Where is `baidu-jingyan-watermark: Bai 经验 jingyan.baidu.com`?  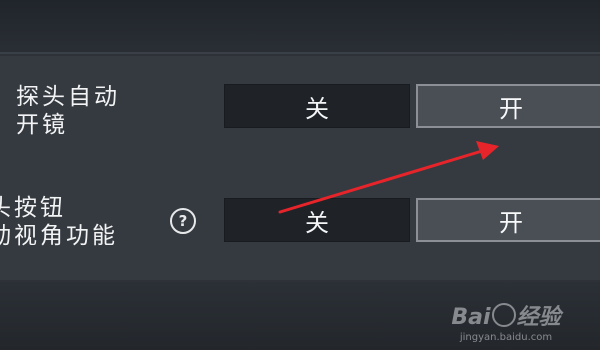
baidu-jingyan-watermark: Bai 经验 jingyan.baidu.com is located at coordinates (506, 324).